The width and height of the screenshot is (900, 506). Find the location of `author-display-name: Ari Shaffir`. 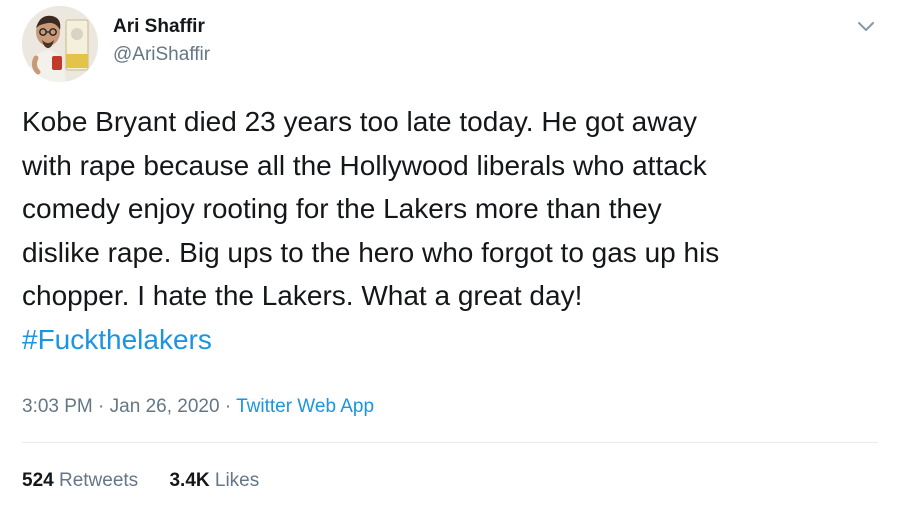

author-display-name: Ari Shaffir is located at coordinates (161, 27).